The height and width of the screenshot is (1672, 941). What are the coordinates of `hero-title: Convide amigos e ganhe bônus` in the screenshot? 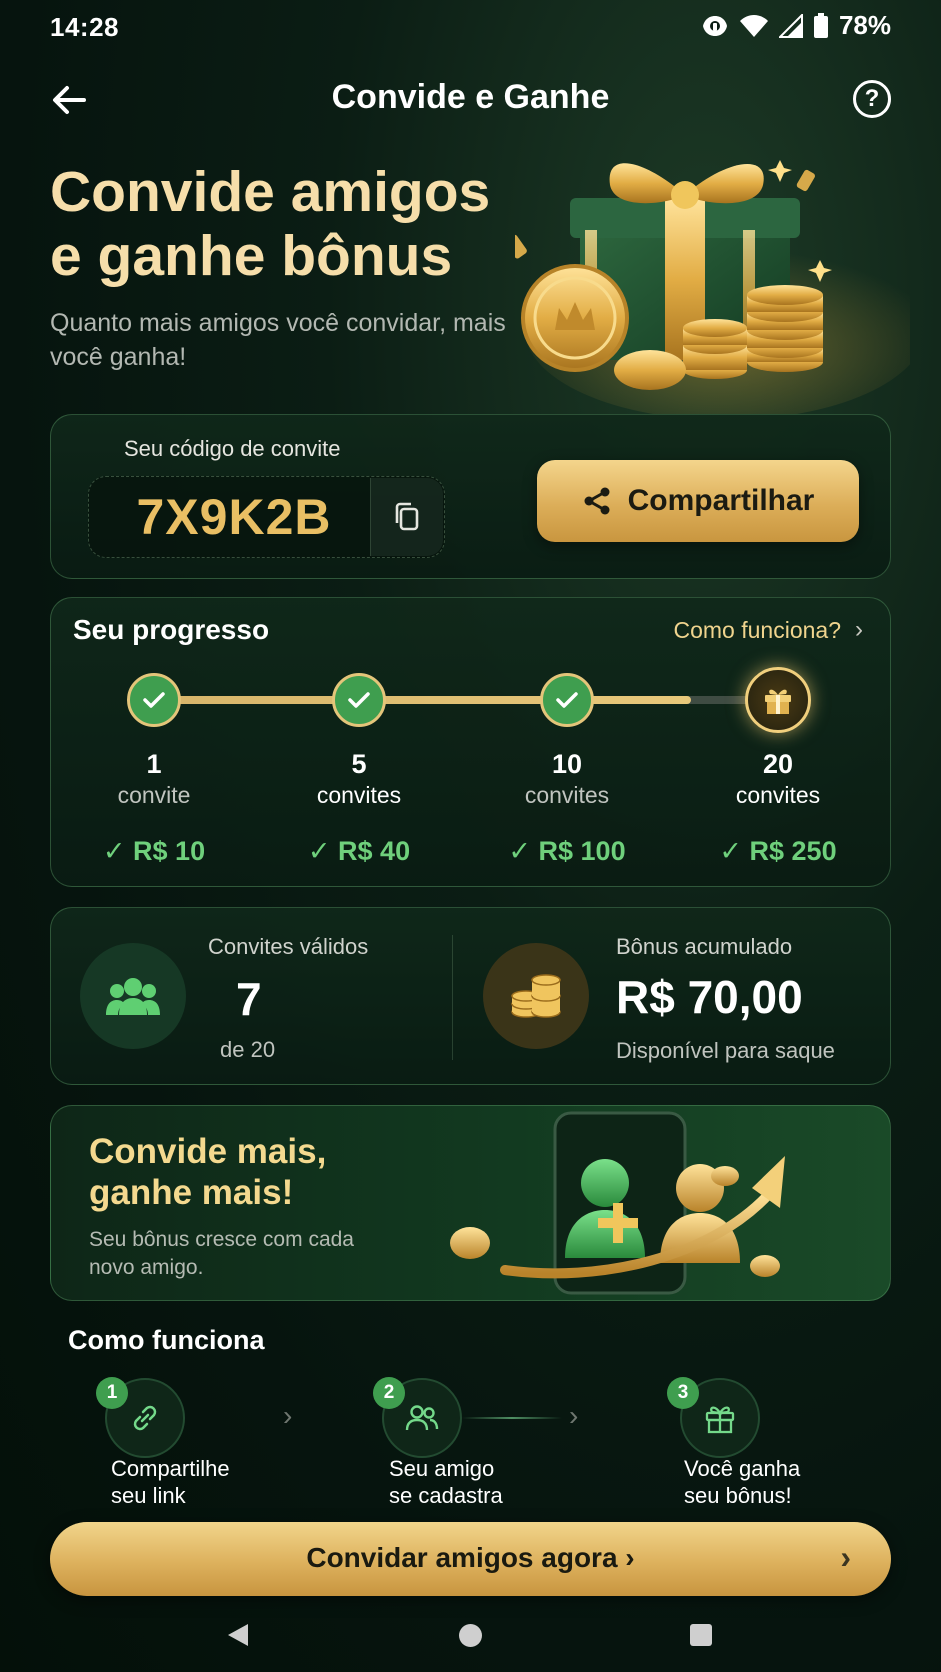 It's located at (310, 224).